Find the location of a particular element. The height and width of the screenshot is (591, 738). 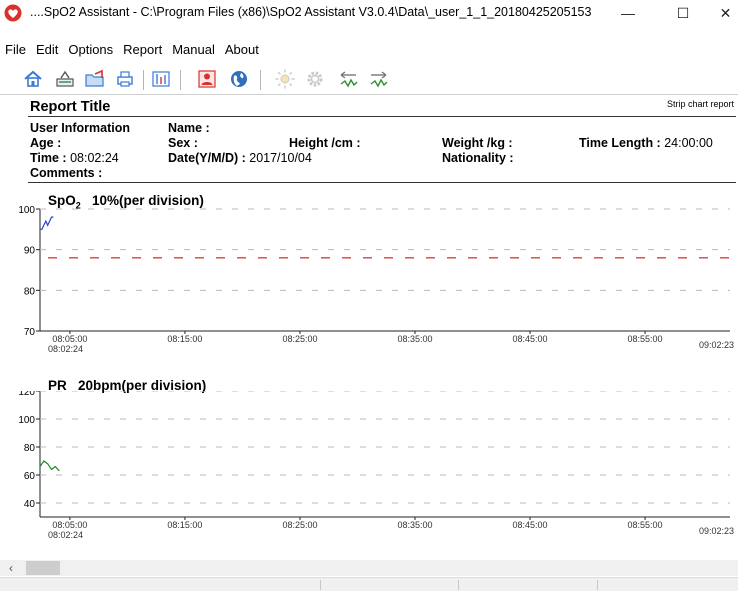

date-field: Date(Y/M/D) : 2017/10/04 is located at coordinates (240, 158).